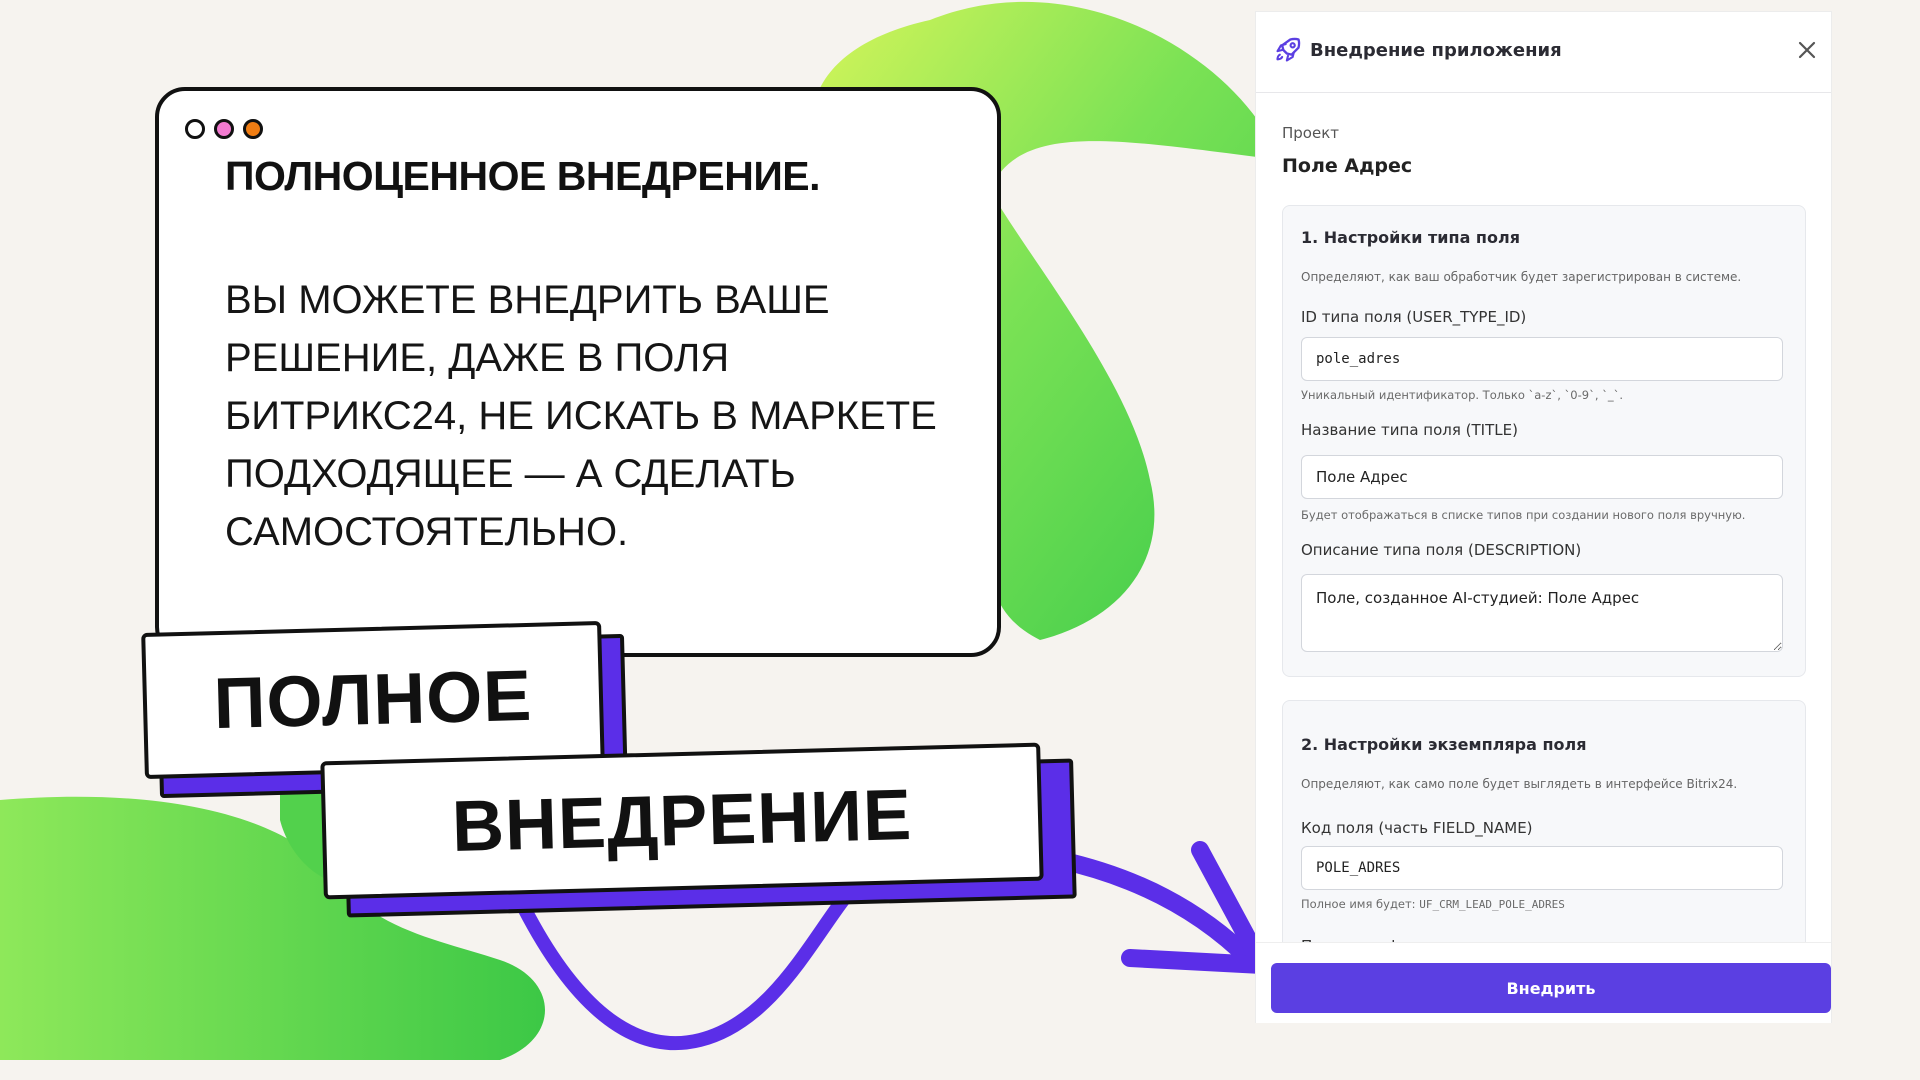  I want to click on panel-footer: Внедрить, so click(1543, 982).